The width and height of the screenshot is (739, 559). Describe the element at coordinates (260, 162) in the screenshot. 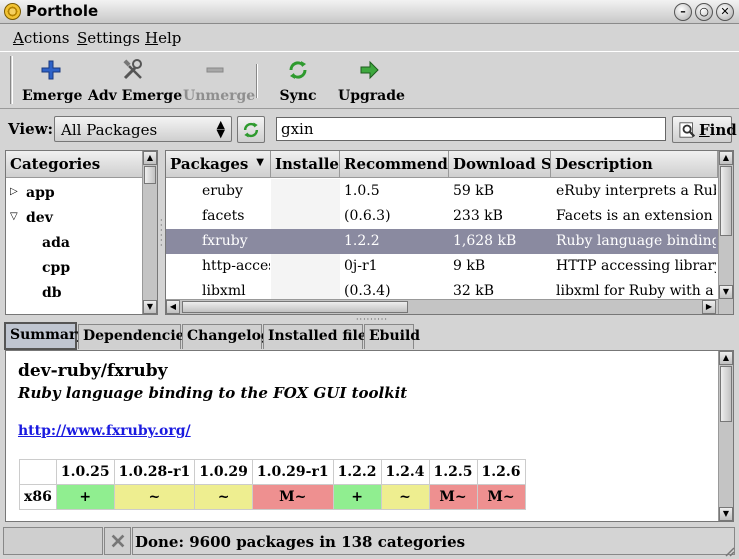

I see `sort-down-icon: ▼` at that location.